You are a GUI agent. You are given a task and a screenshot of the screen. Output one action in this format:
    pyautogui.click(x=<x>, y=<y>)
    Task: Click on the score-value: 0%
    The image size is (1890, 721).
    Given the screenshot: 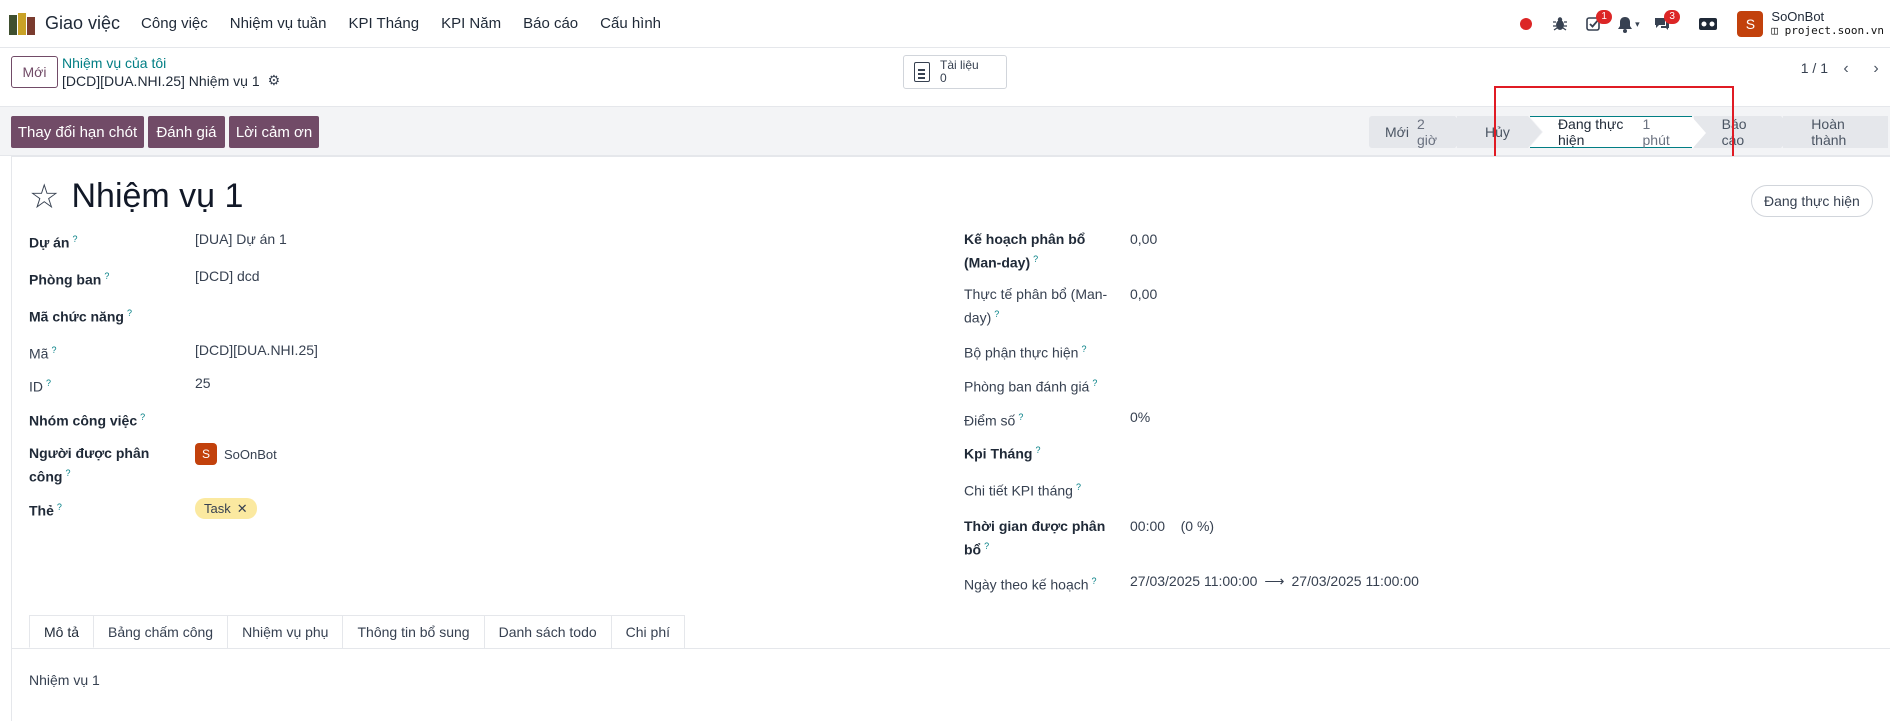 What is the action you would take?
    pyautogui.click(x=1140, y=417)
    